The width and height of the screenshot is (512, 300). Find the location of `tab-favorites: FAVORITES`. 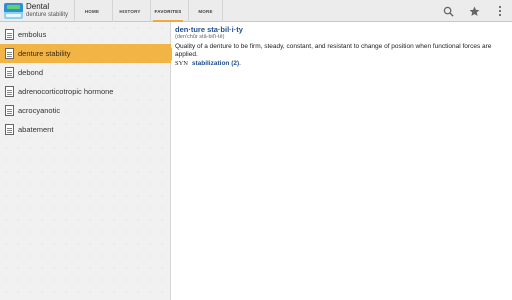

tab-favorites: FAVORITES is located at coordinates (167, 11).